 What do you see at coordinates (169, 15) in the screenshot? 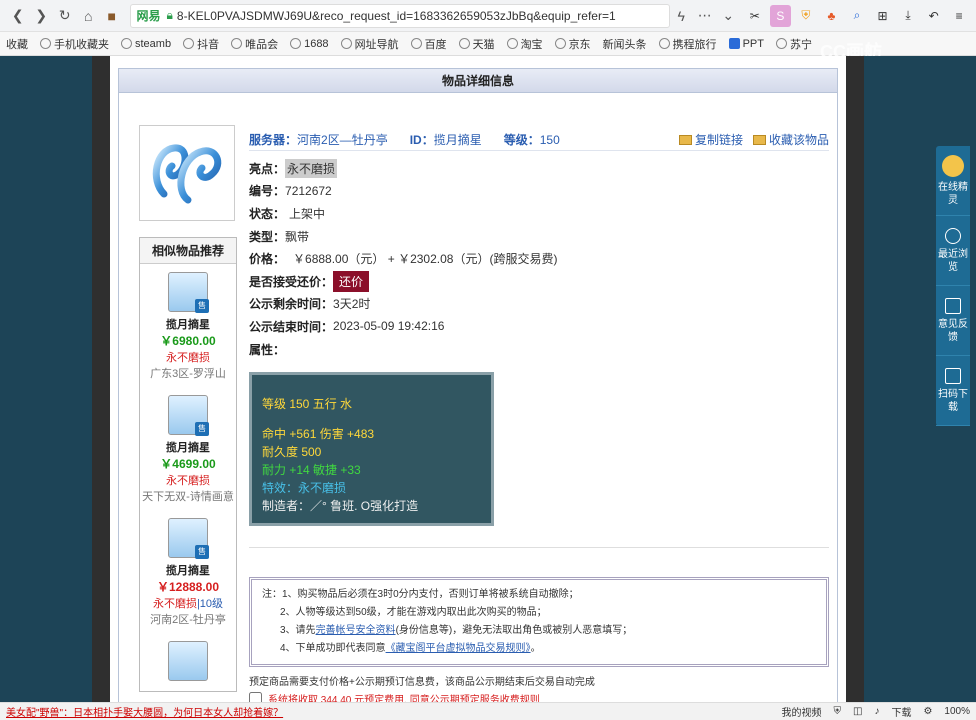
I see `lock-icon: 🔒︎` at bounding box center [169, 15].